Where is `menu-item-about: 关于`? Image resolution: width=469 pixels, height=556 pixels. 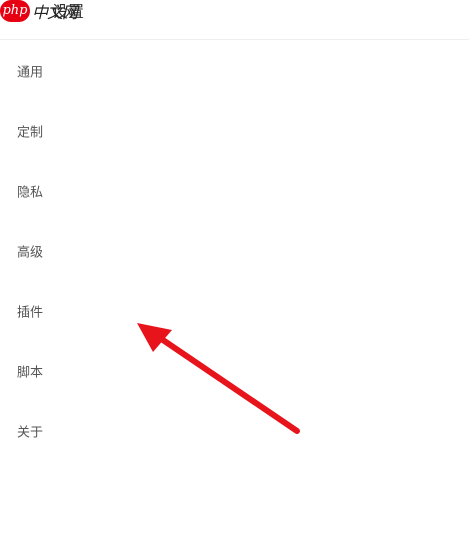 menu-item-about: 关于 is located at coordinates (234, 431).